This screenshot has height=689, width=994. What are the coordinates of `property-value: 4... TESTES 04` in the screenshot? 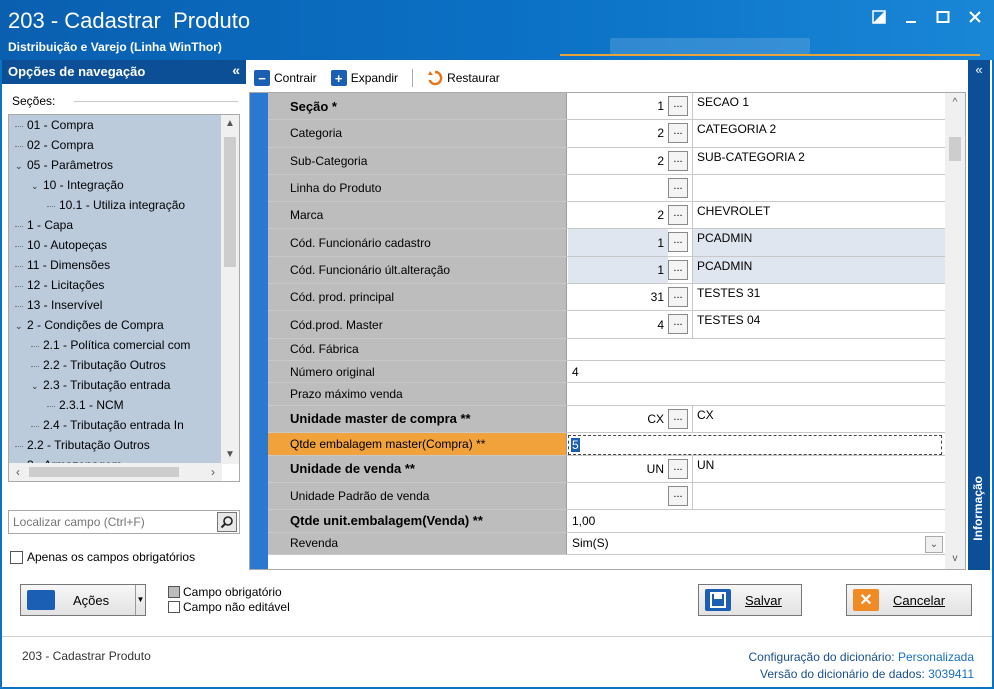 It's located at (756, 324).